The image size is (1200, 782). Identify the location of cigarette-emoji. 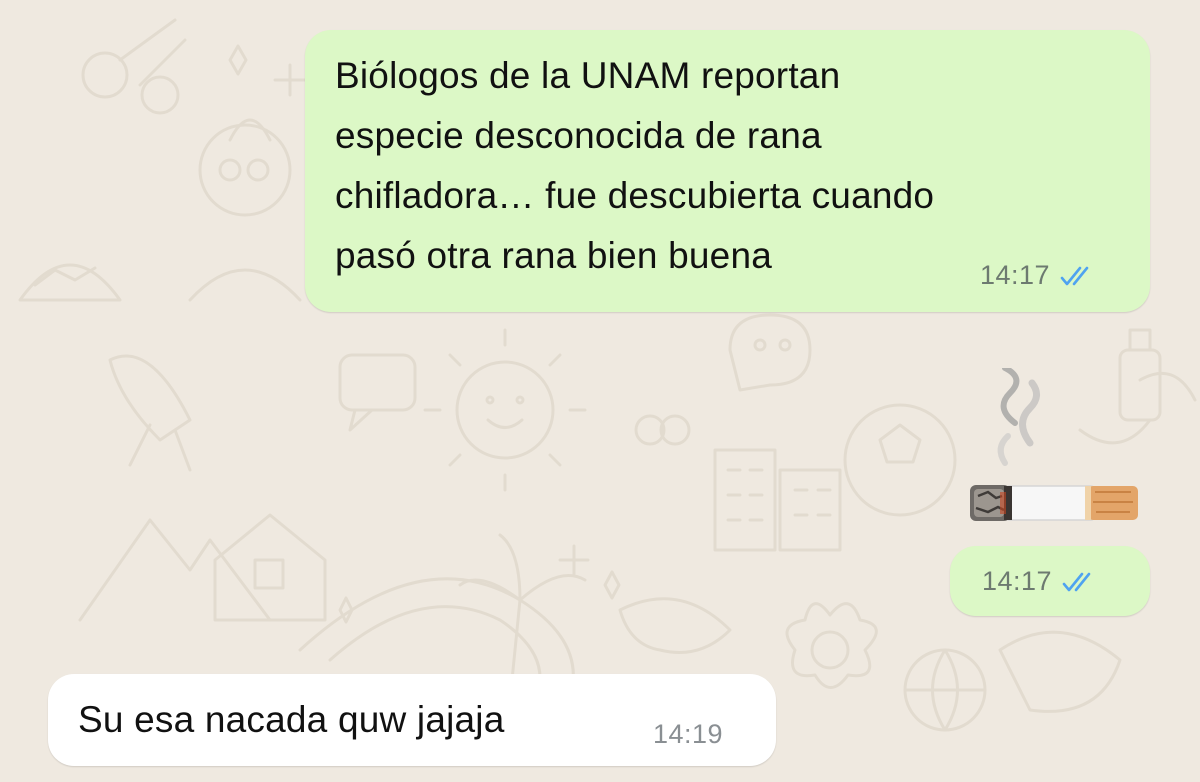
(1055, 451).